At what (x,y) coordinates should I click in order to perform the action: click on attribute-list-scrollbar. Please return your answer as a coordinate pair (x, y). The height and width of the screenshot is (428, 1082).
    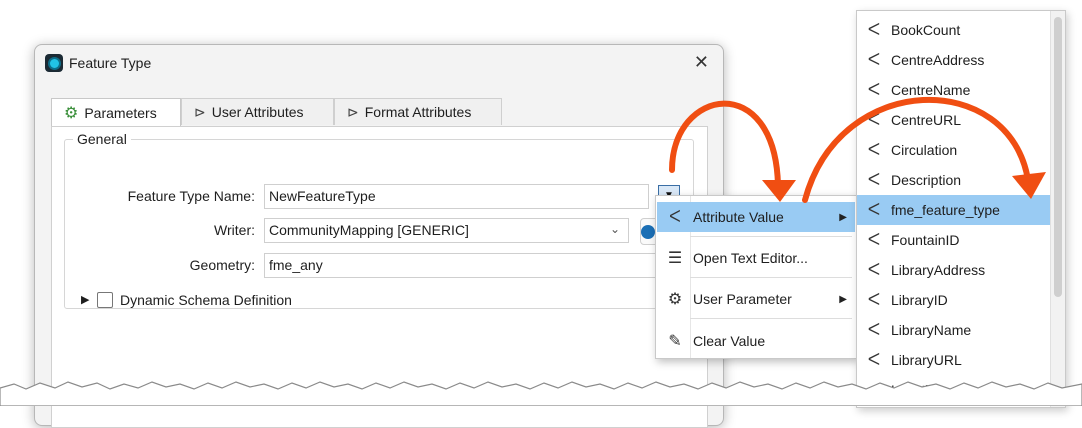
    Looking at the image, I should click on (1057, 209).